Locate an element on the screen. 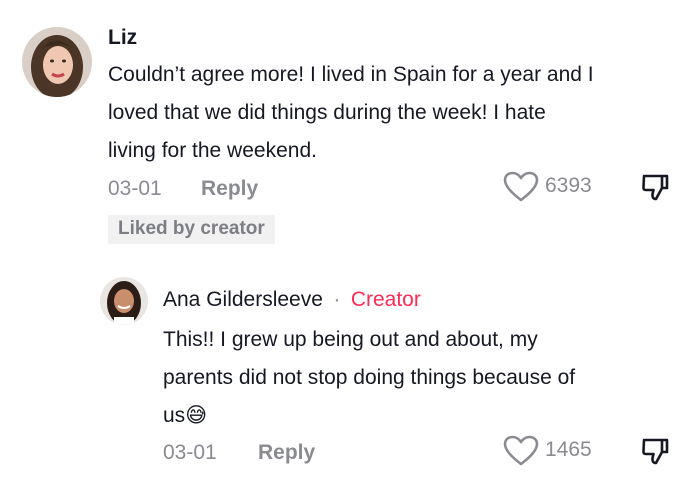  comment-author: Liz is located at coordinates (122, 38).